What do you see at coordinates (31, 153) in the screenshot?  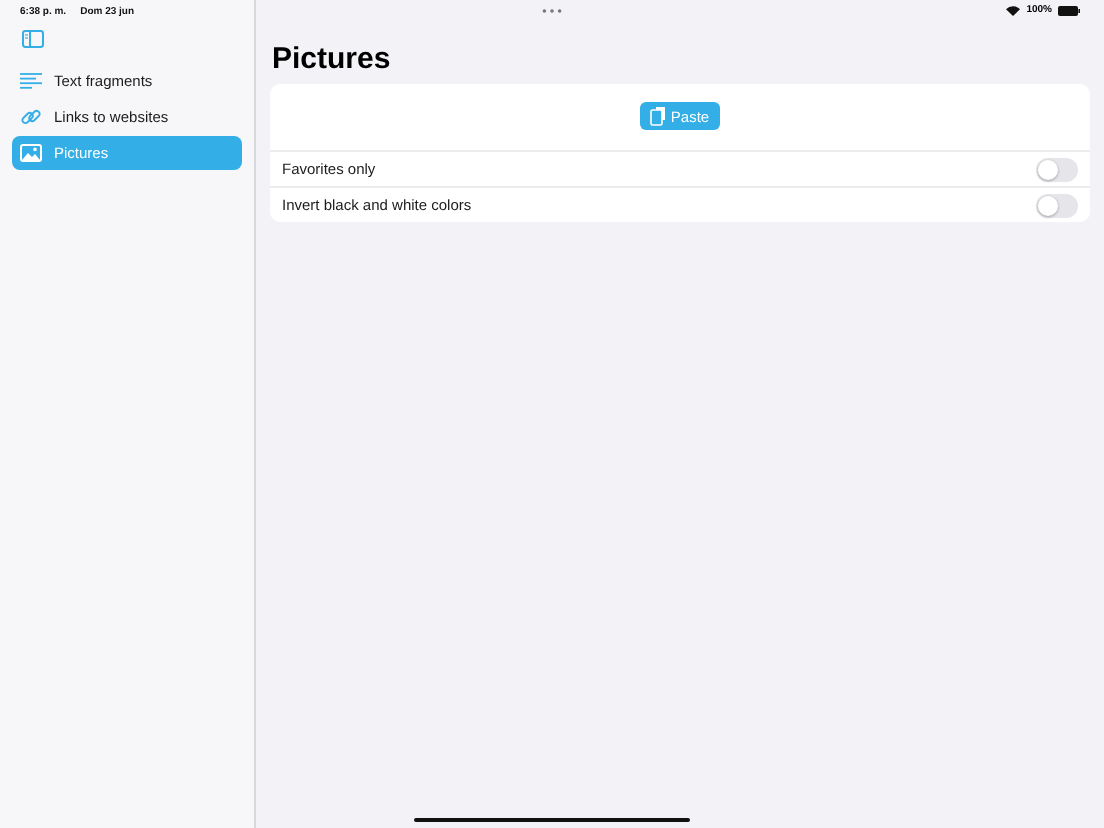 I see `image-icon` at bounding box center [31, 153].